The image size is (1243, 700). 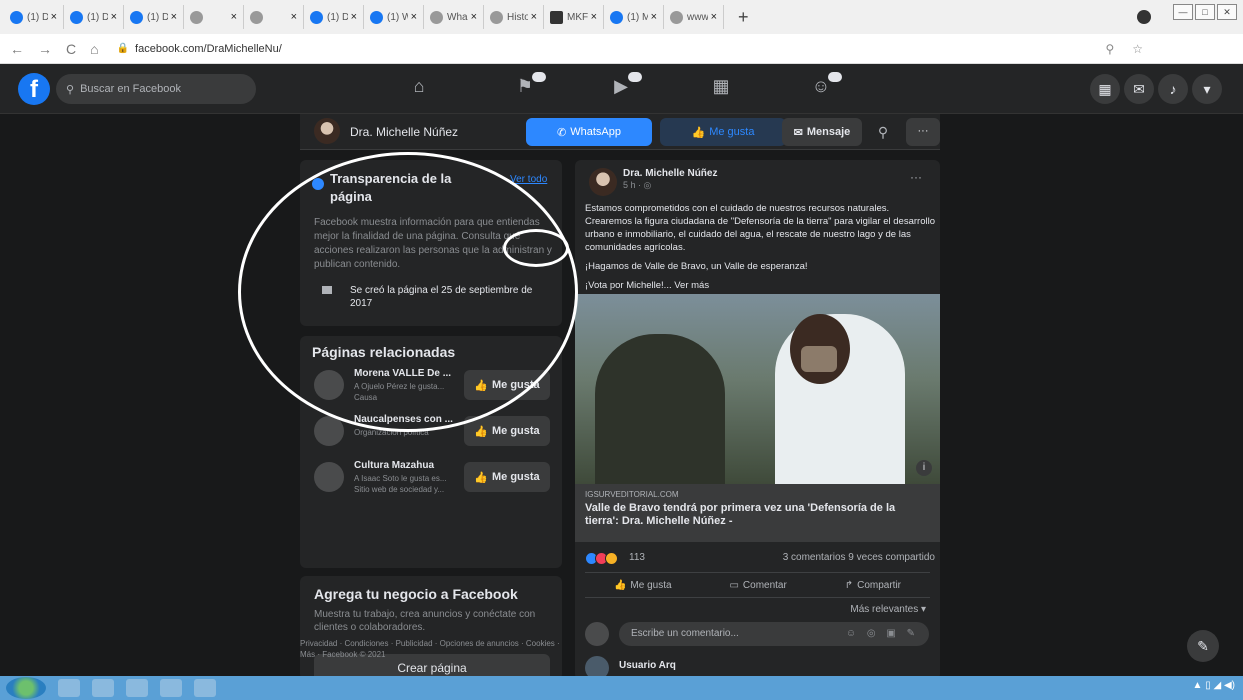 What do you see at coordinates (1203, 646) in the screenshot?
I see `new-message-icon: ✎` at bounding box center [1203, 646].